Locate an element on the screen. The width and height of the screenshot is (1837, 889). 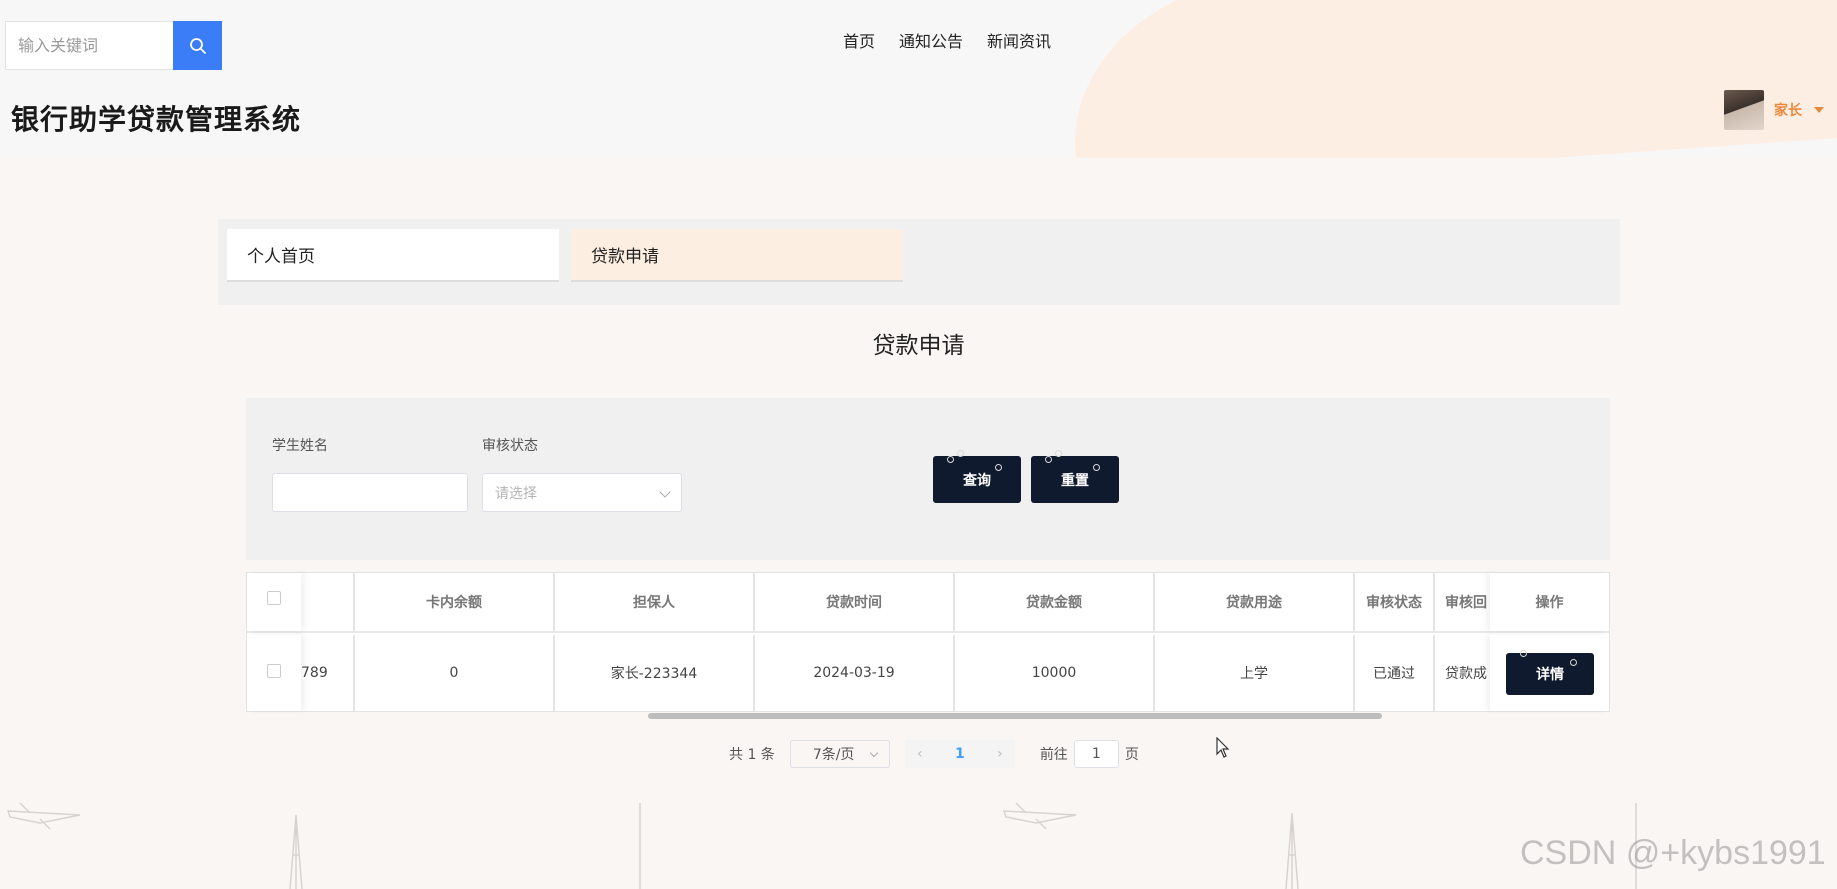
header-action-cell: 操作 is located at coordinates (1549, 602).